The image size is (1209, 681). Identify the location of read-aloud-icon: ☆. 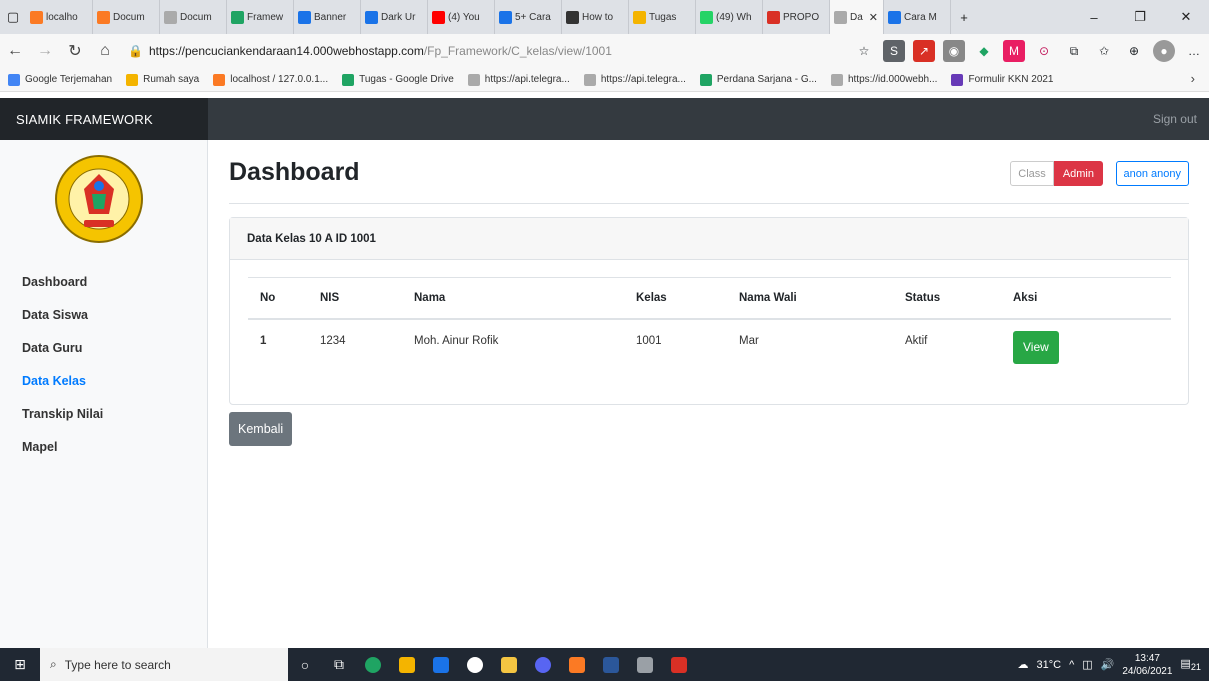
(864, 51).